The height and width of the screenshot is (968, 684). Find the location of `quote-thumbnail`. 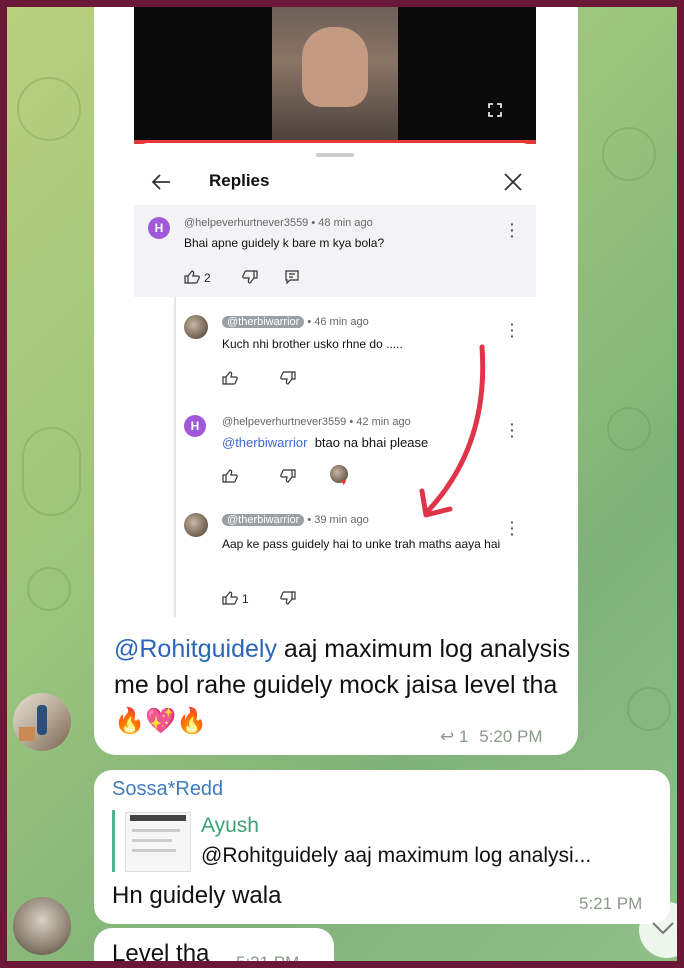

quote-thumbnail is located at coordinates (158, 842).